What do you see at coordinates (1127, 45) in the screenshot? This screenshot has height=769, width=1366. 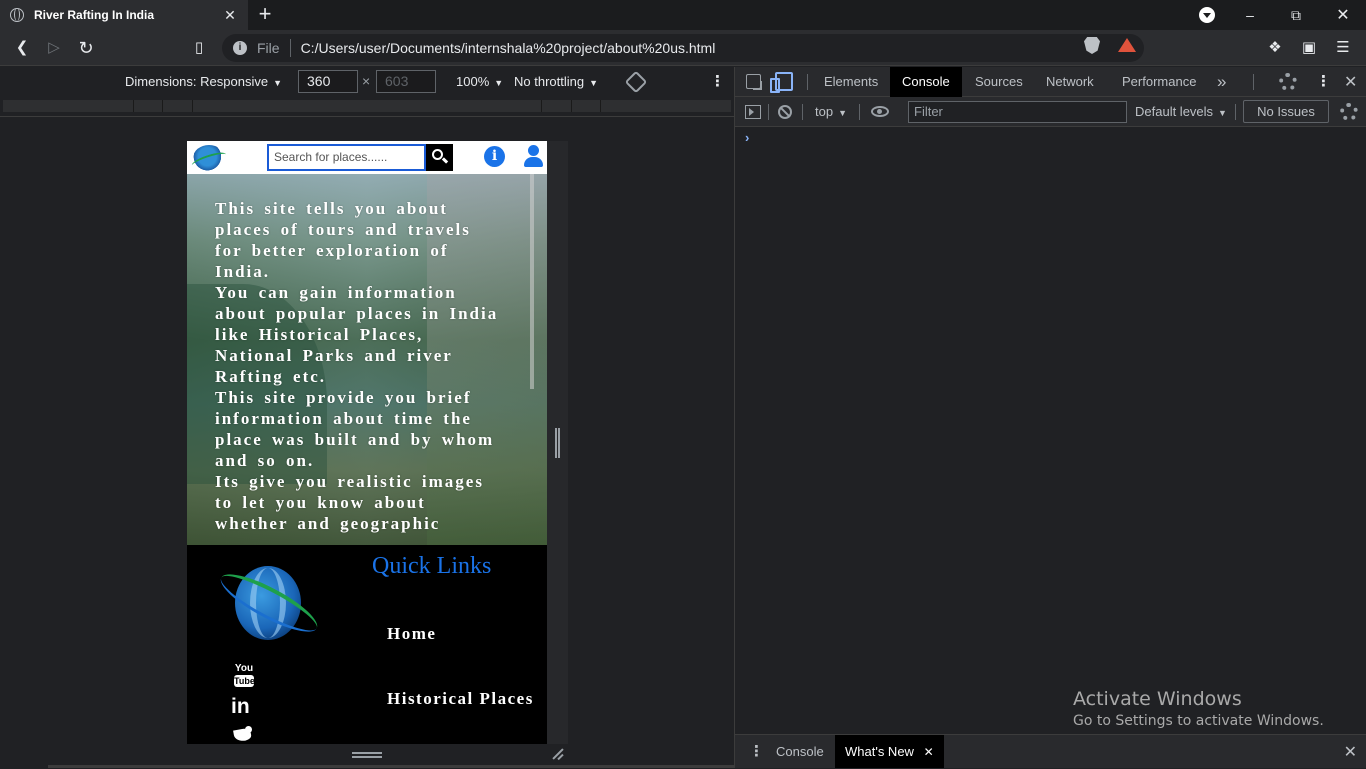 I see `rewards-icon` at bounding box center [1127, 45].